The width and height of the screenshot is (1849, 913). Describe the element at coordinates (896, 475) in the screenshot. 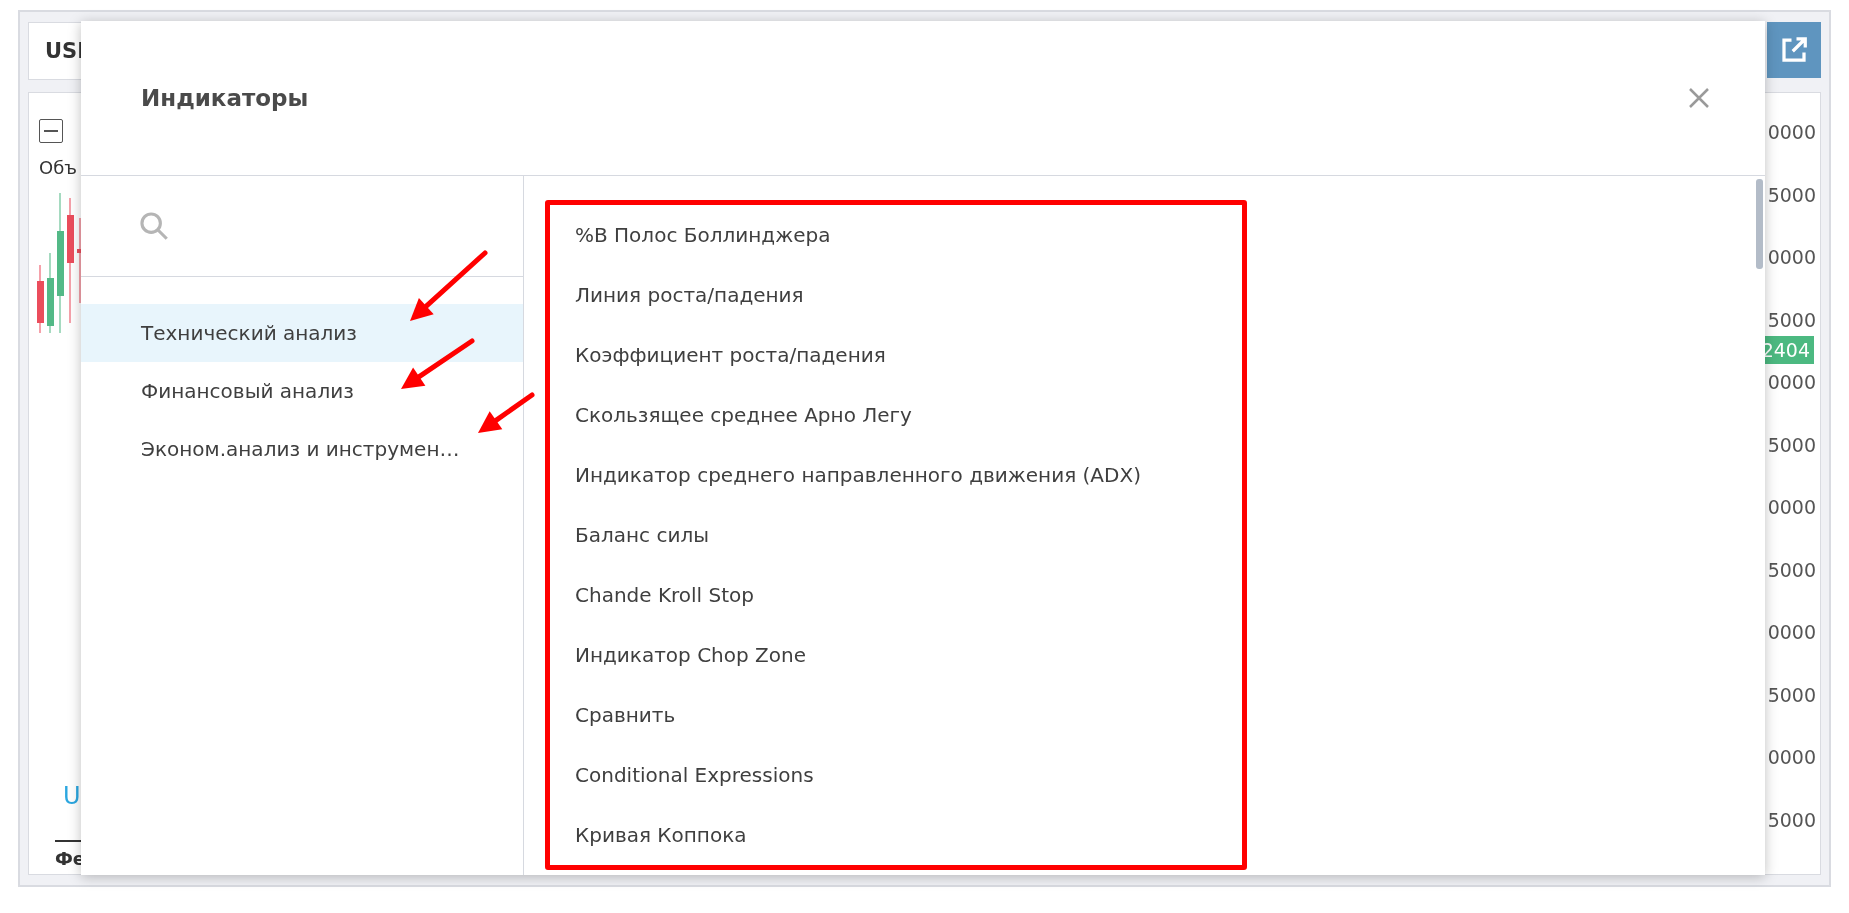

I see `indicator-item: Индикатор среднего направленного движения (ADX)` at that location.